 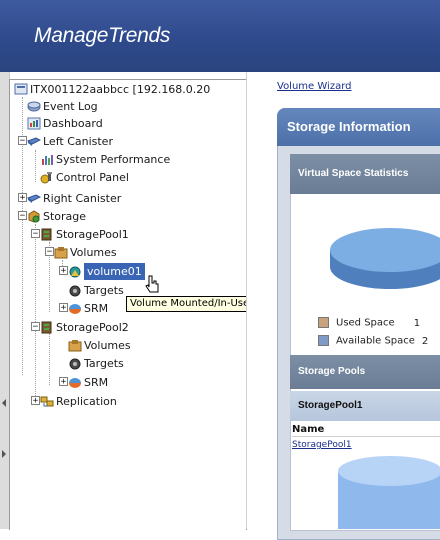 What do you see at coordinates (190, 304) in the screenshot?
I see `tooltip: Volume Mounted/In-Use` at bounding box center [190, 304].